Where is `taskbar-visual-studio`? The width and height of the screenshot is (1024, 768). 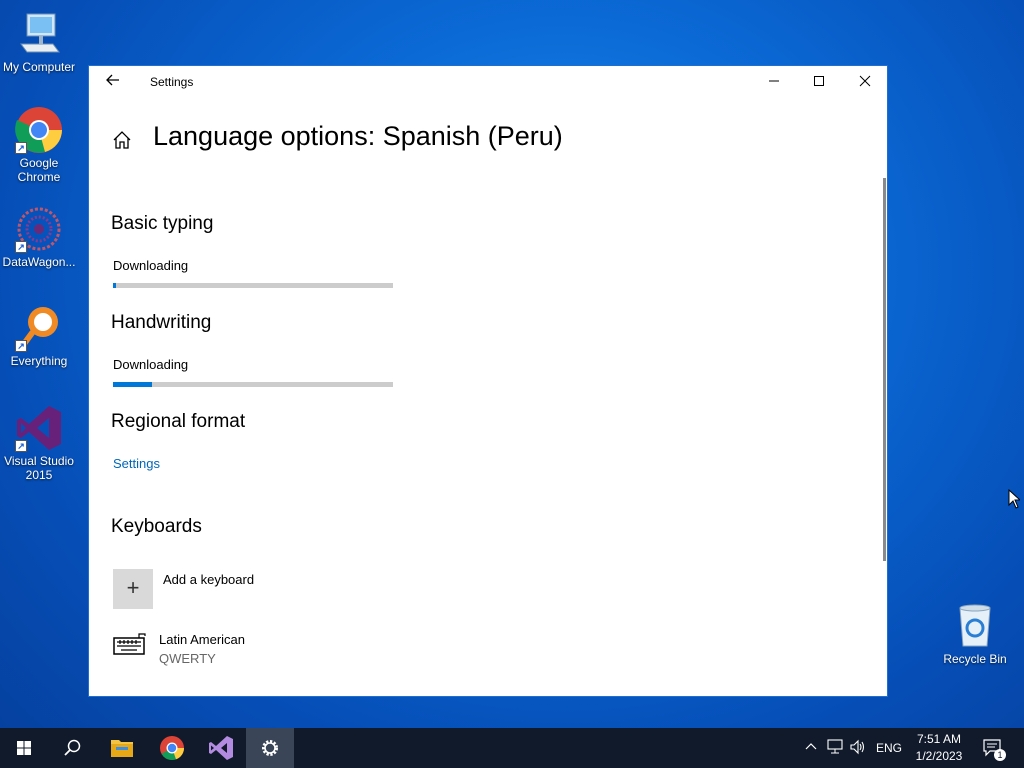
taskbar-visual-studio is located at coordinates (221, 748).